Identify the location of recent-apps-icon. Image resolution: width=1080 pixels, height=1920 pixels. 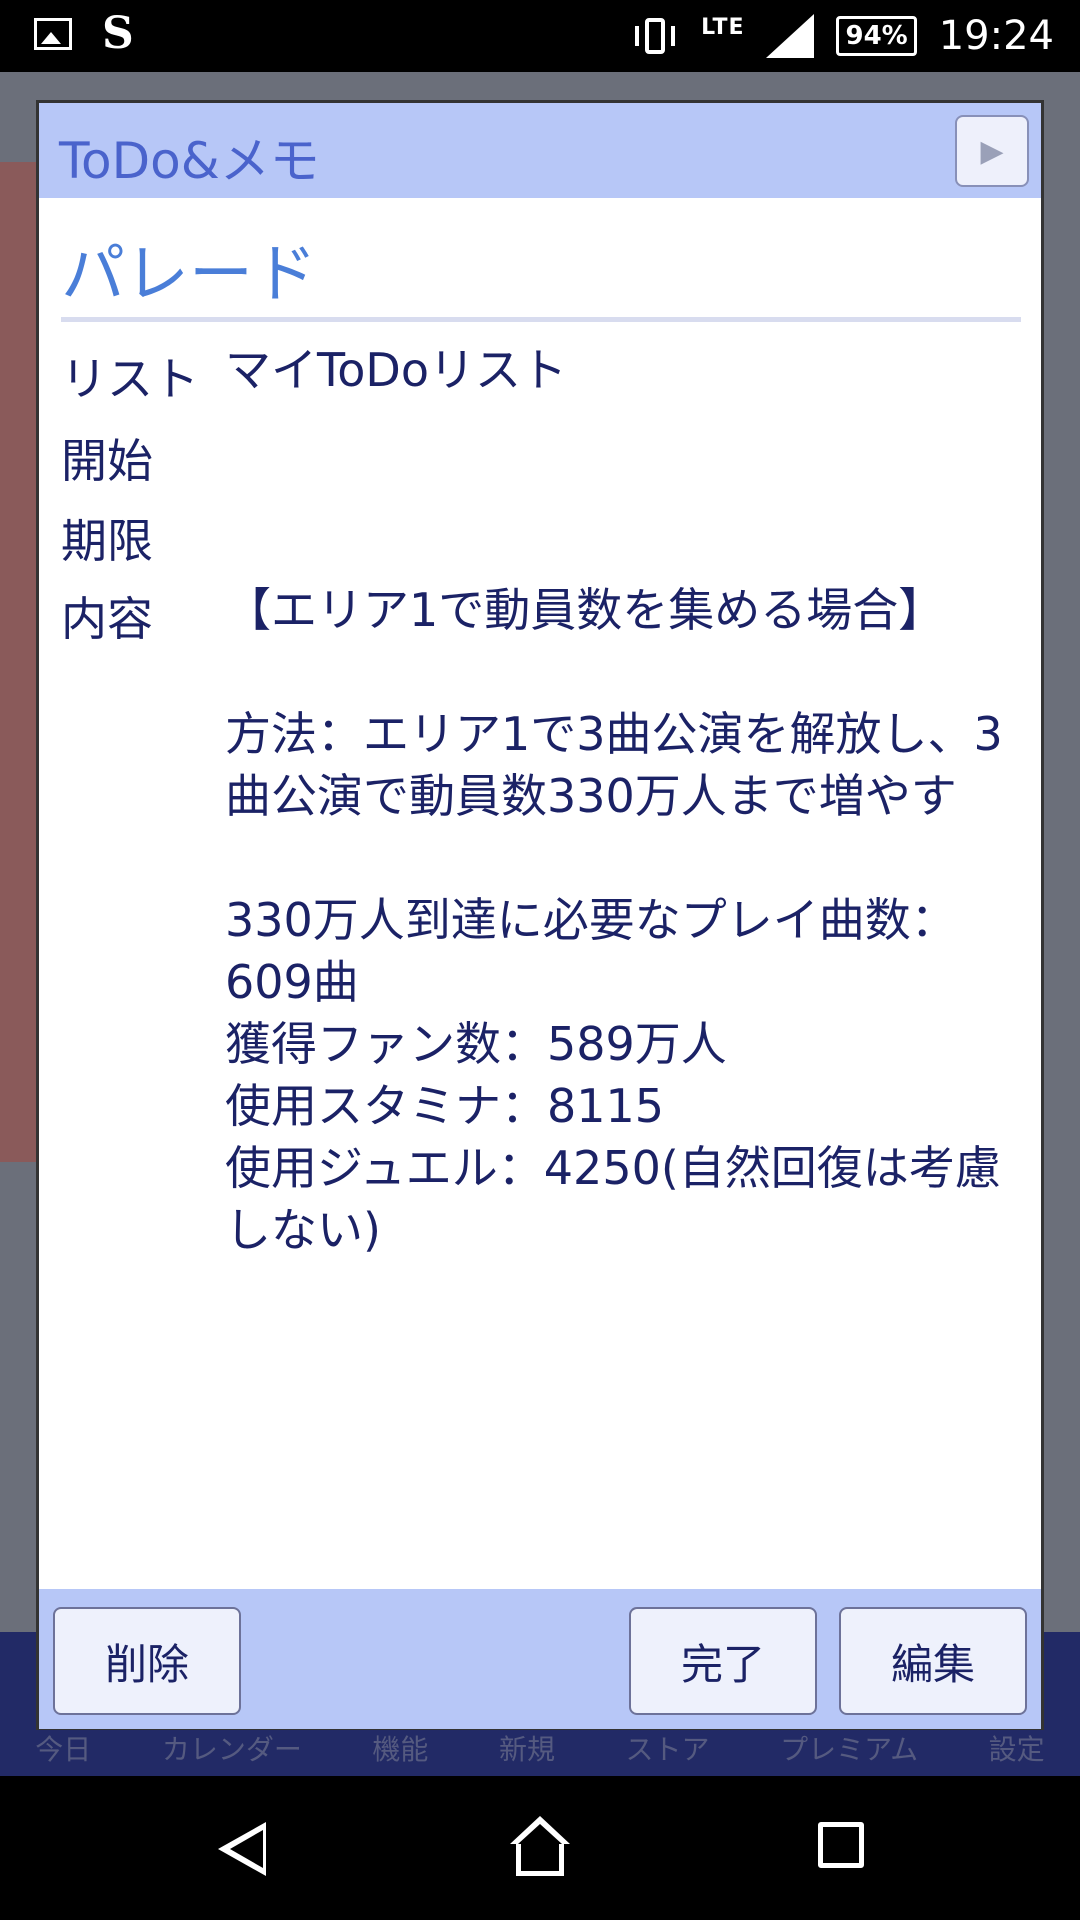
(841, 1845).